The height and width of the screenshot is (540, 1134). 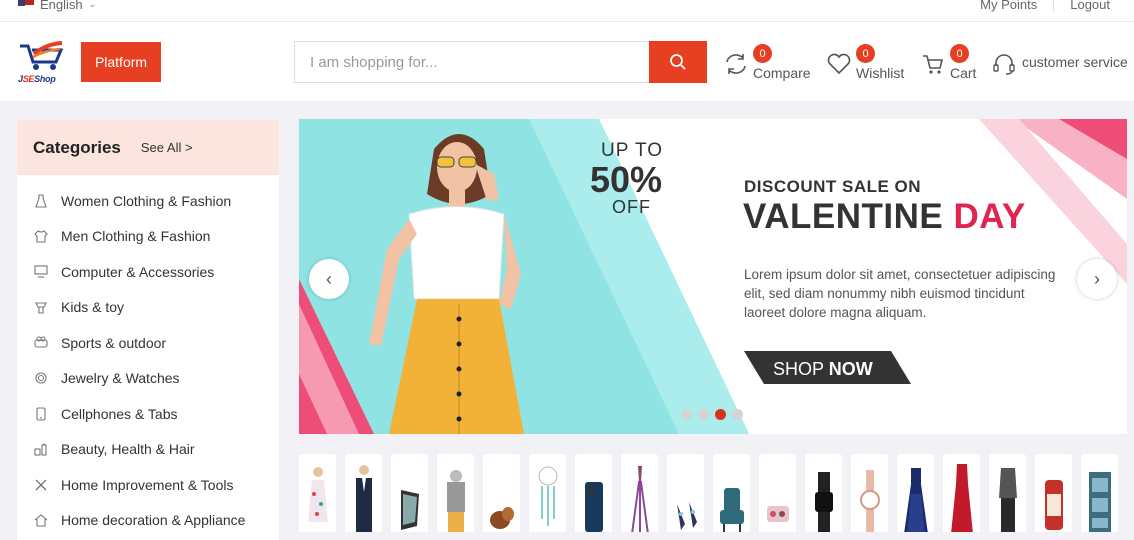 I want to click on category-item: Jewelry & Watches, so click(x=148, y=379).